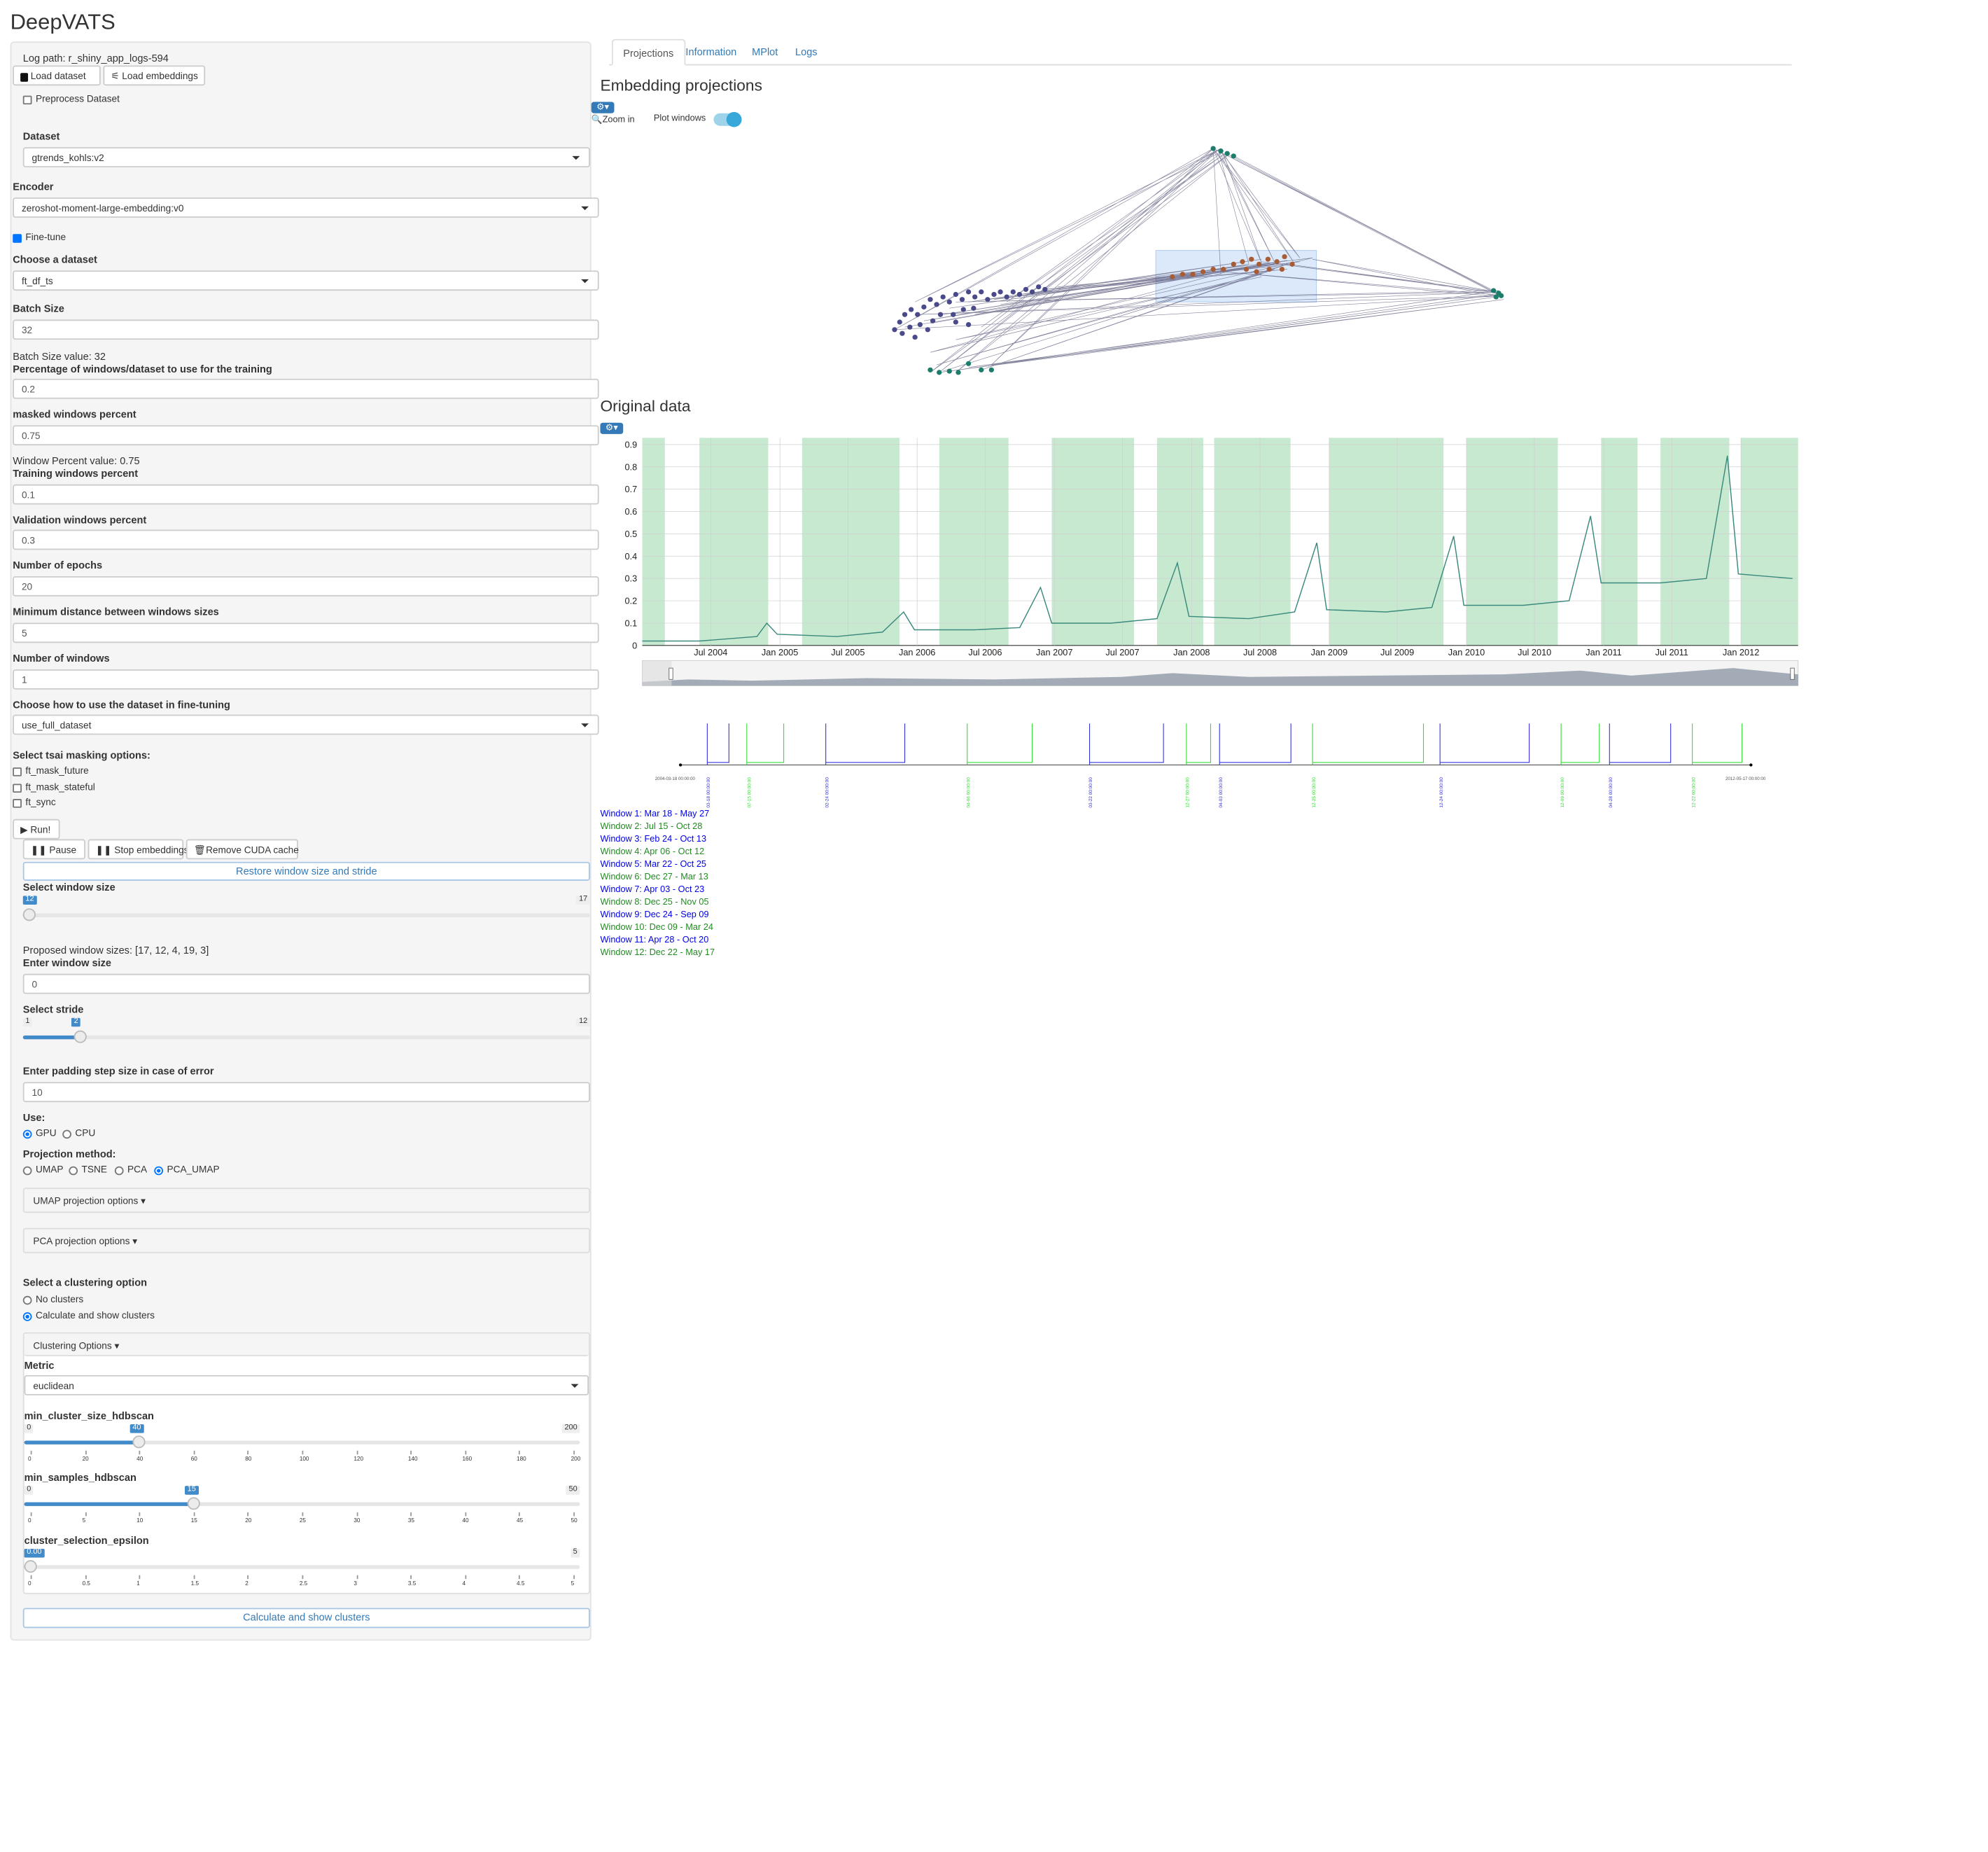 This screenshot has width=1988, height=1852. What do you see at coordinates (57, 75) in the screenshot?
I see `load-dataset-button: Load dataset` at bounding box center [57, 75].